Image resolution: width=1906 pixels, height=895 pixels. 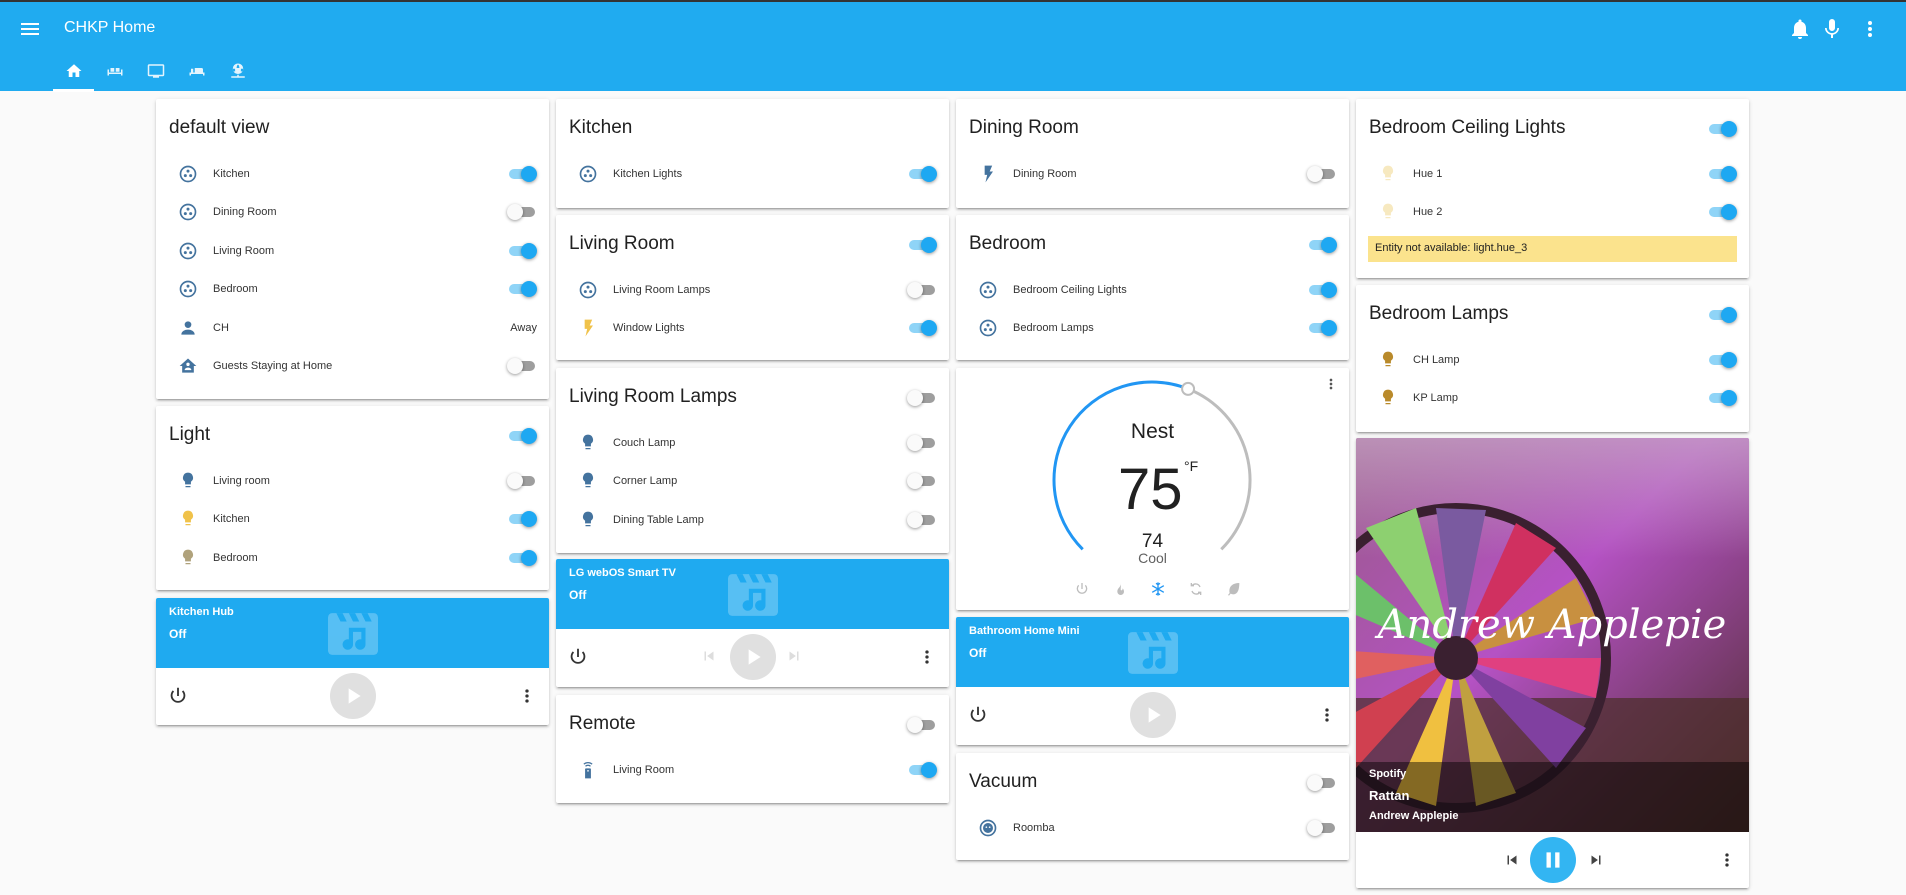 What do you see at coordinates (752, 290) in the screenshot?
I see `entity-row: Living Room Lamps` at bounding box center [752, 290].